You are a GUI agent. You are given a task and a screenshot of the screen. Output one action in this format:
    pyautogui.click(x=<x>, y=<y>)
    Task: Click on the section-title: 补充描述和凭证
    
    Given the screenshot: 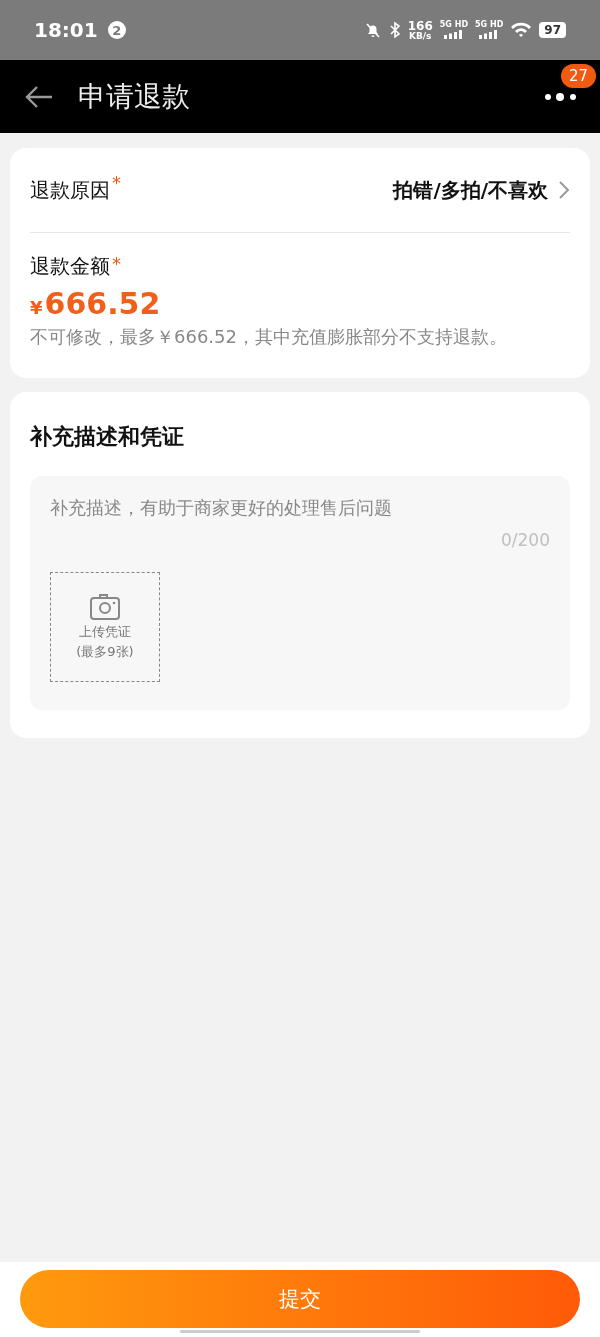 What is the action you would take?
    pyautogui.click(x=107, y=437)
    